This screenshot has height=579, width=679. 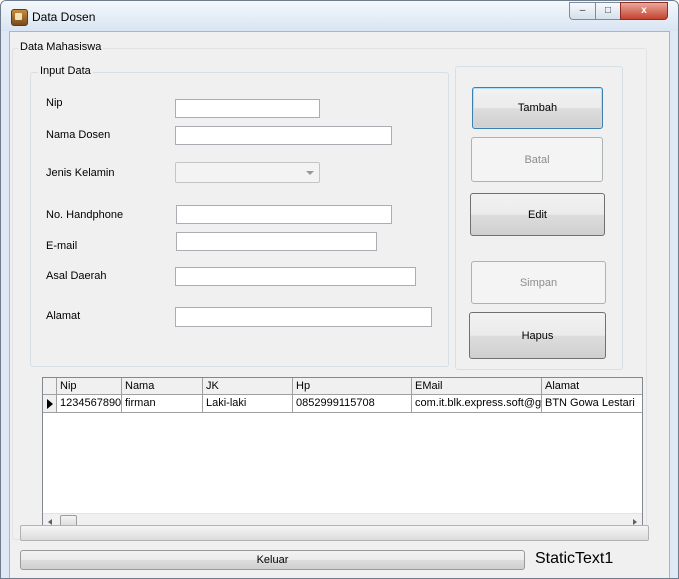 What do you see at coordinates (61, 47) in the screenshot?
I see `group-data-mahasiswa-label: Data Mahasiswa` at bounding box center [61, 47].